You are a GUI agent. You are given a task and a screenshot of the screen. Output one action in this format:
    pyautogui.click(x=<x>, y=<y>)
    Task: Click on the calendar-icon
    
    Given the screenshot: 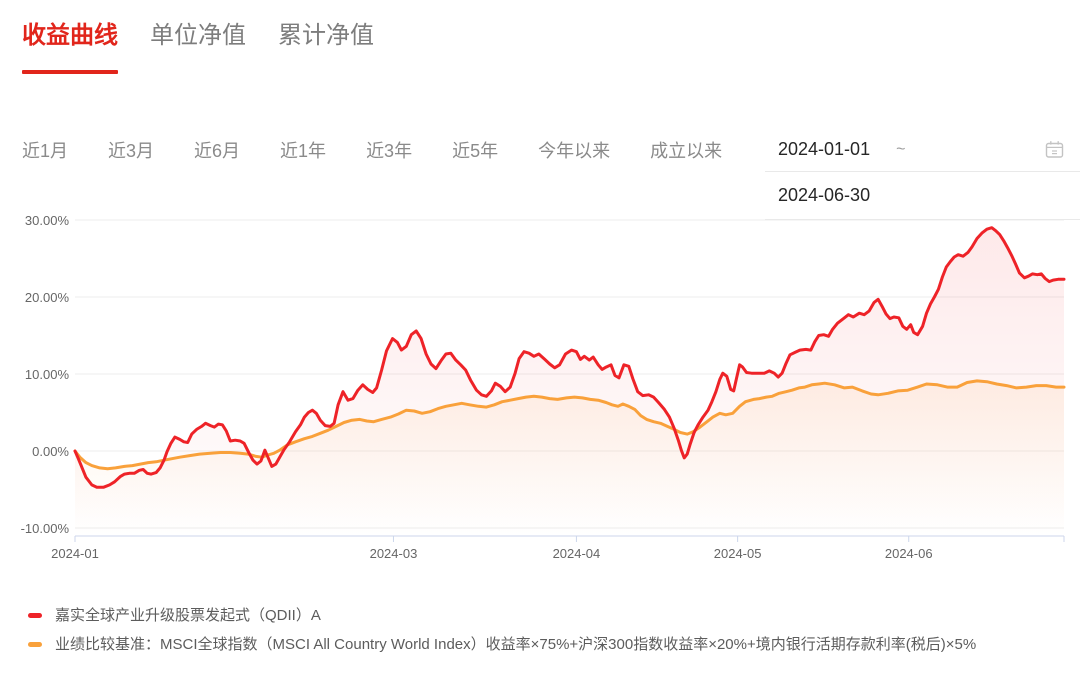 What is the action you would take?
    pyautogui.click(x=1054, y=149)
    